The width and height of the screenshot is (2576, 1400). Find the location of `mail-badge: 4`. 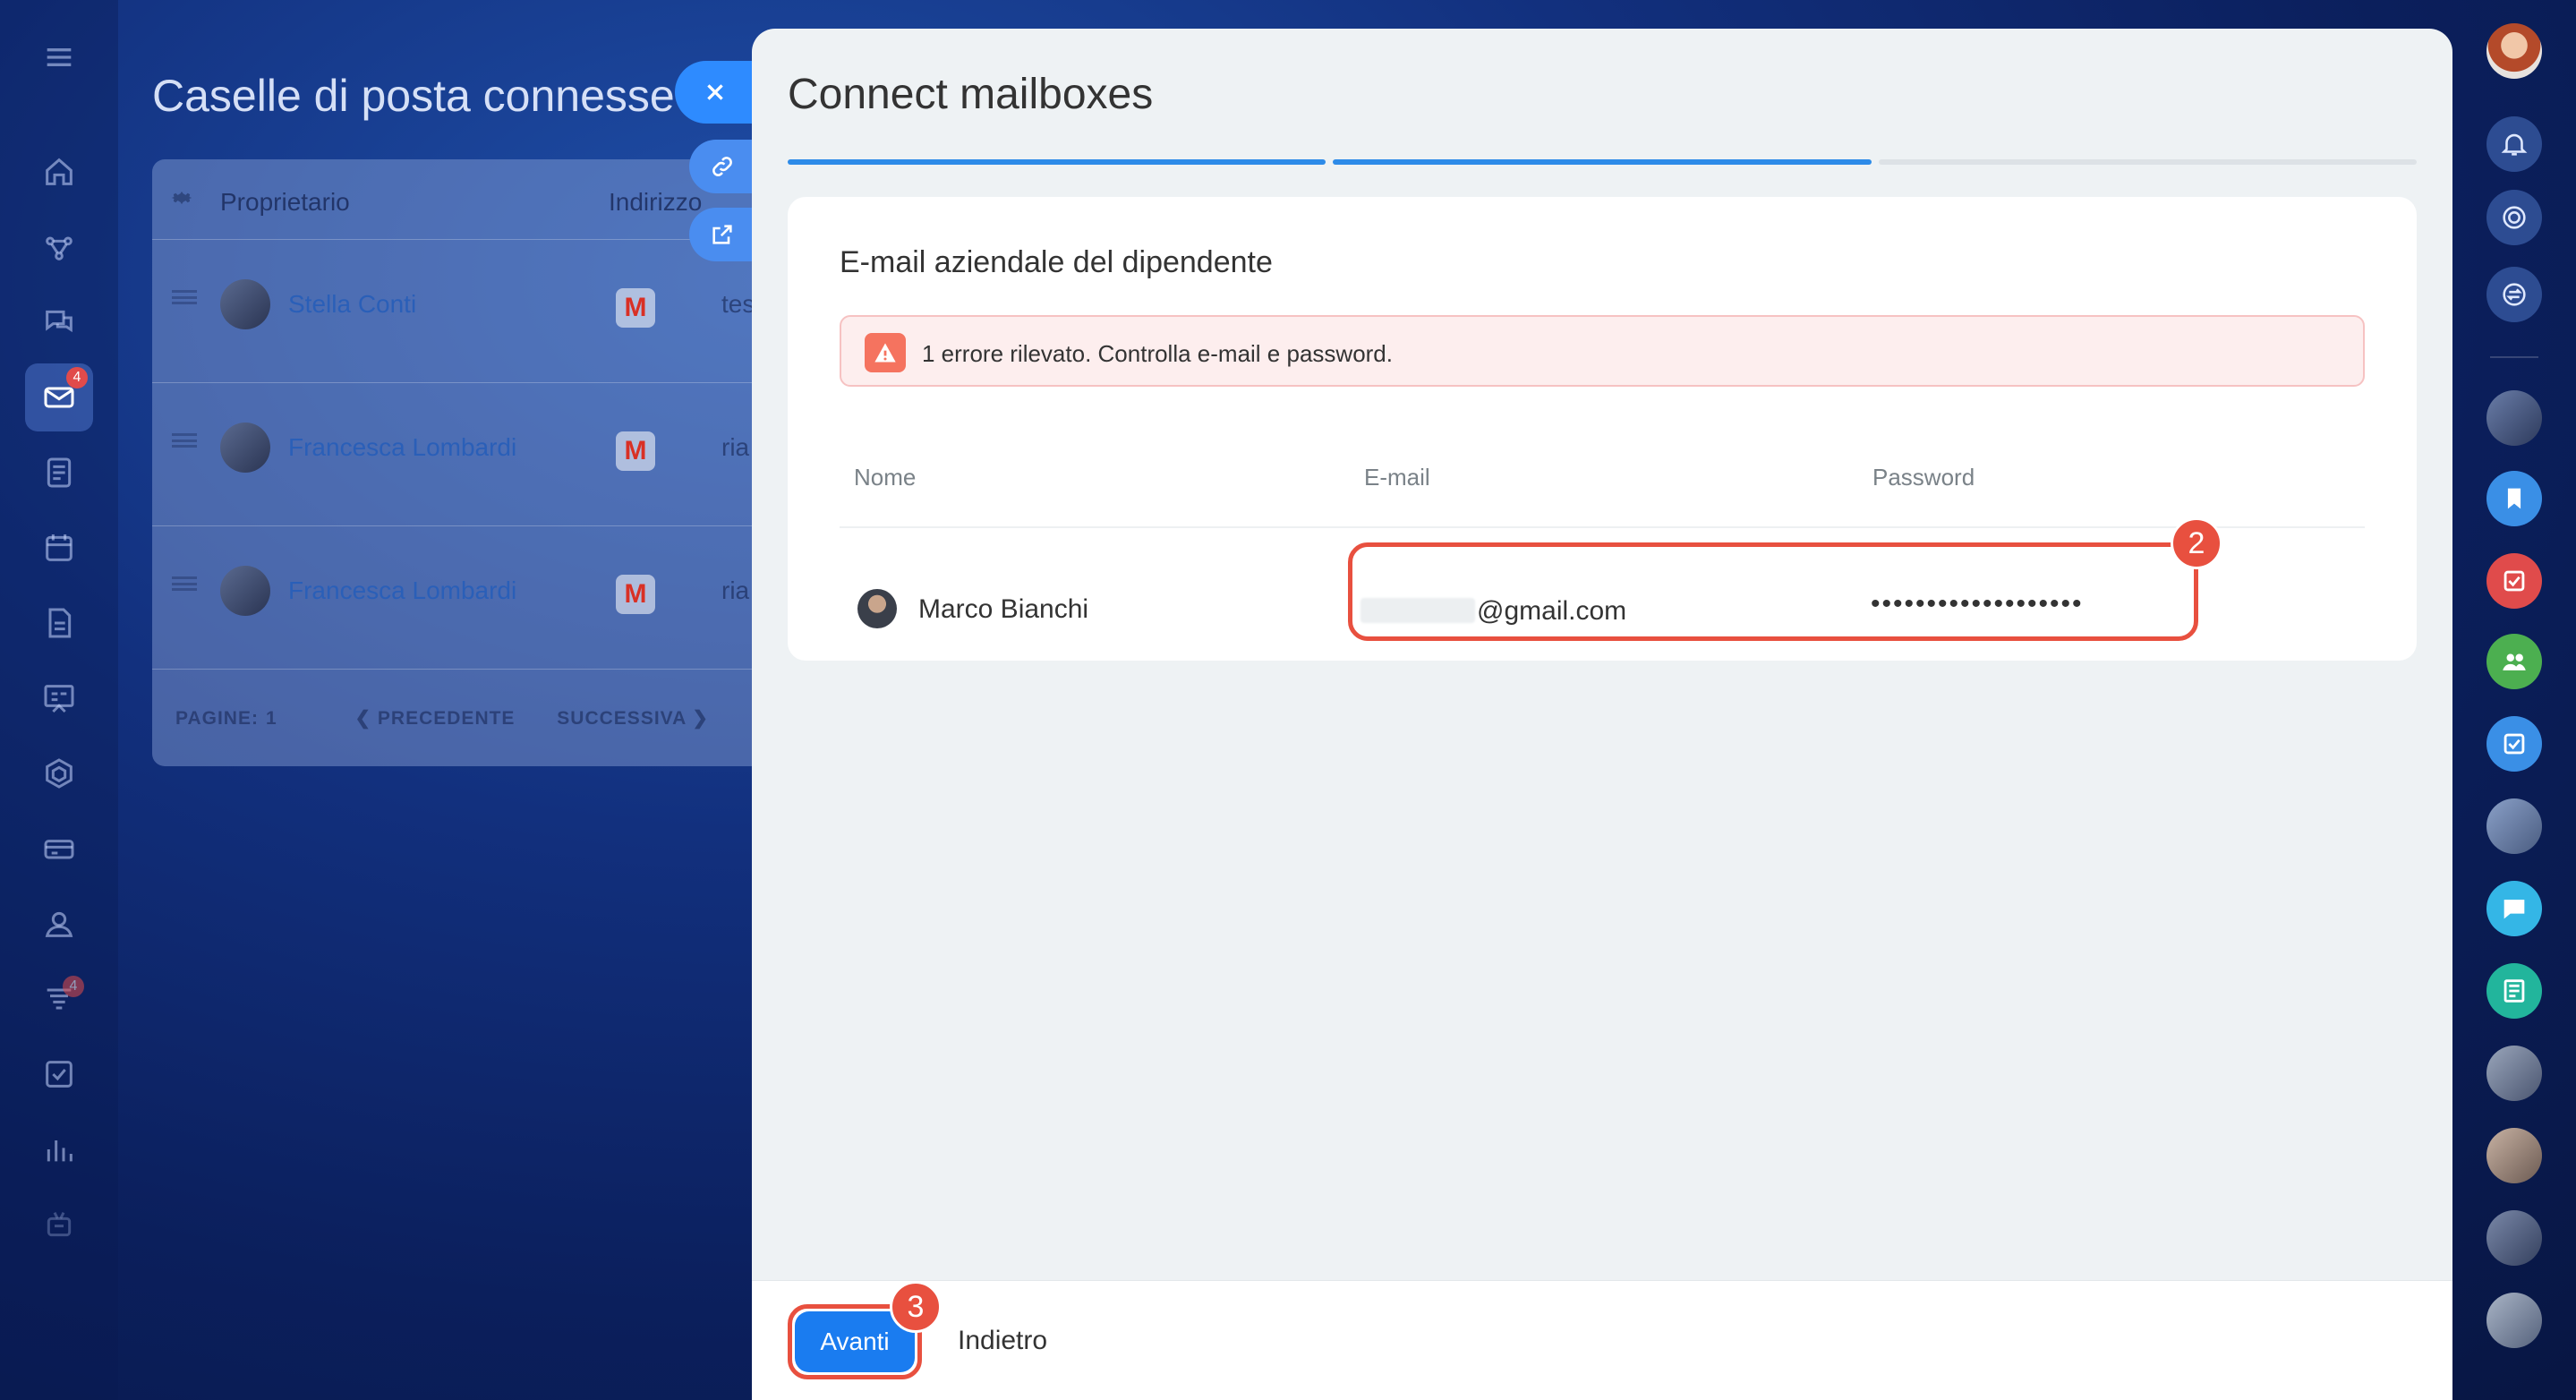

mail-badge: 4 is located at coordinates (77, 377).